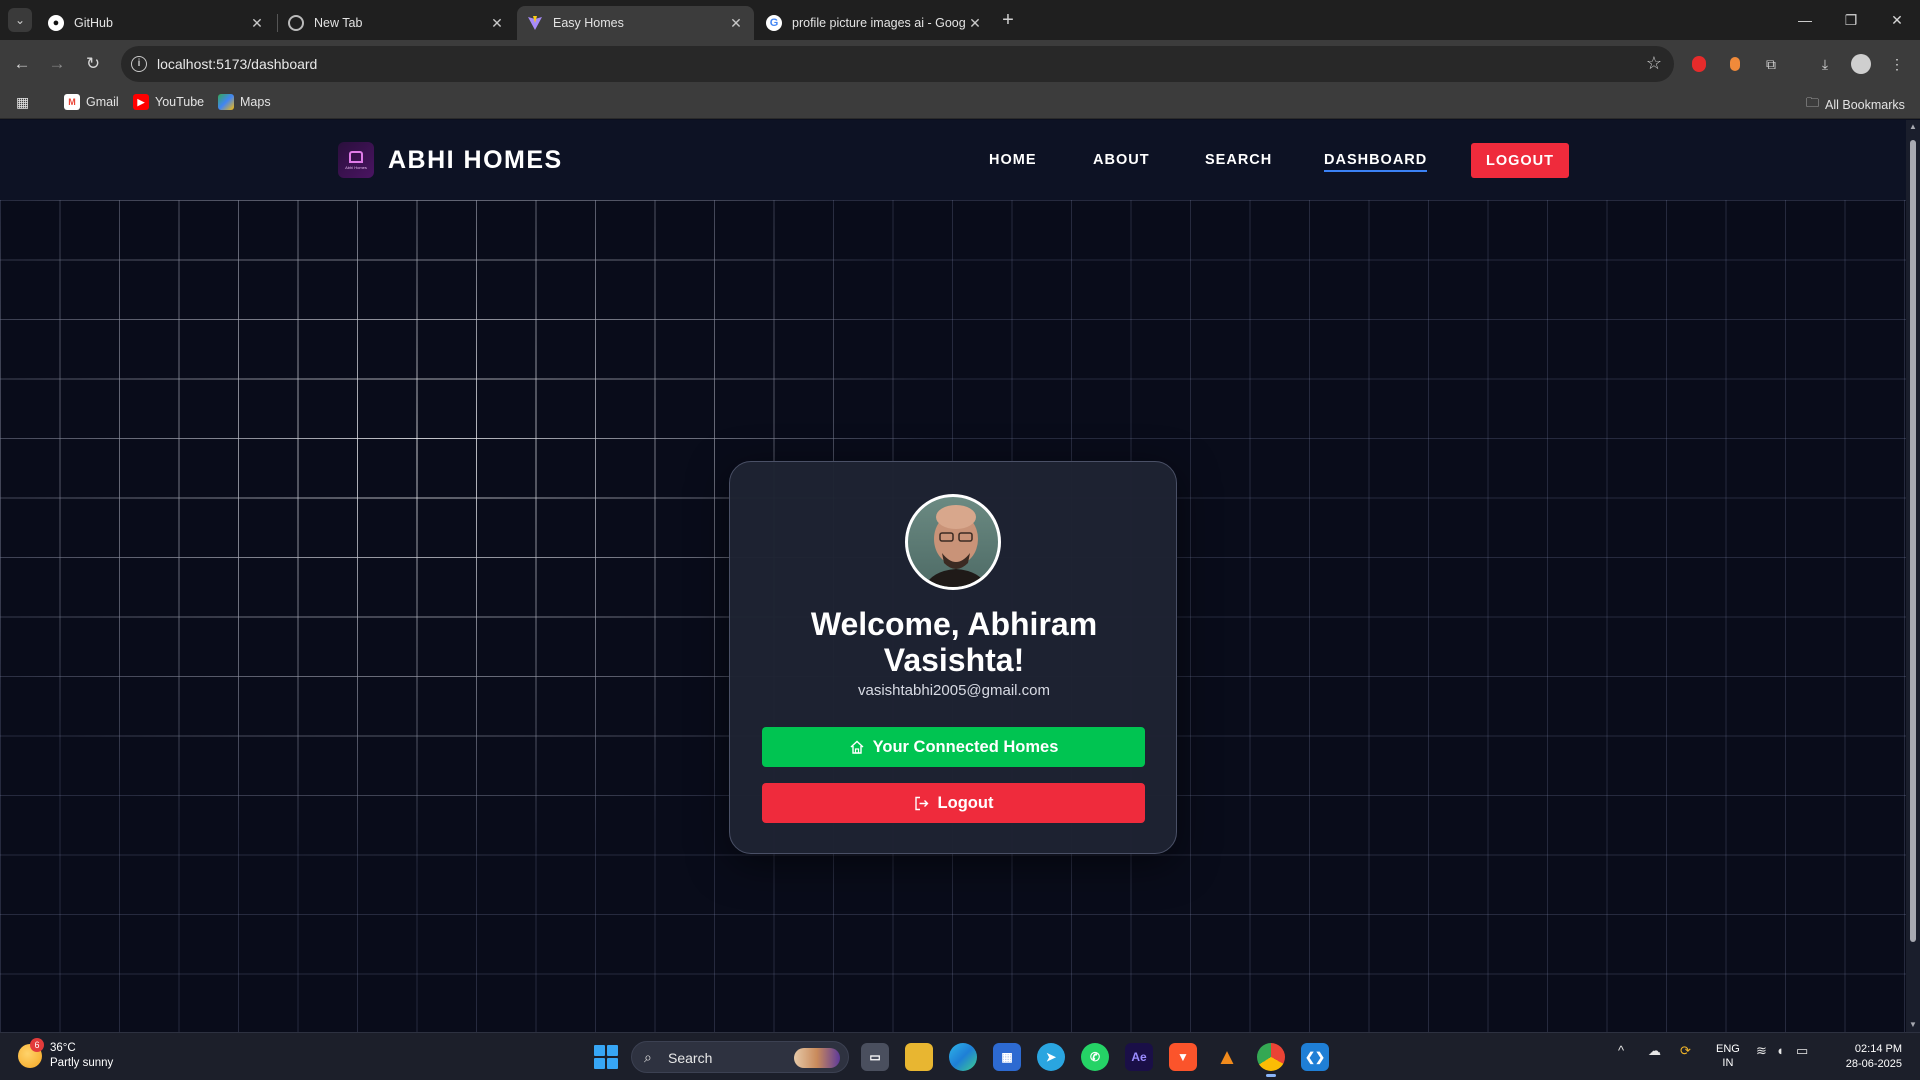 Image resolution: width=1920 pixels, height=1080 pixels. Describe the element at coordinates (255, 102) in the screenshot. I see `bookmark-label: Maps` at that location.